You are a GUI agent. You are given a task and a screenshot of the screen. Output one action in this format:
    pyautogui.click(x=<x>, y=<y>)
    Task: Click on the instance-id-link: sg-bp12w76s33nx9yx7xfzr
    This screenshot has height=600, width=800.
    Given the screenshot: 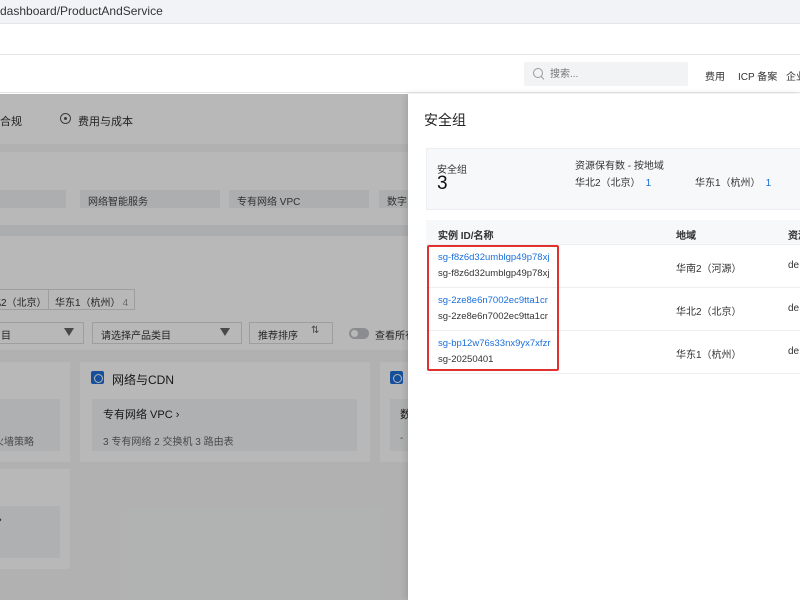 What is the action you would take?
    pyautogui.click(x=494, y=343)
    